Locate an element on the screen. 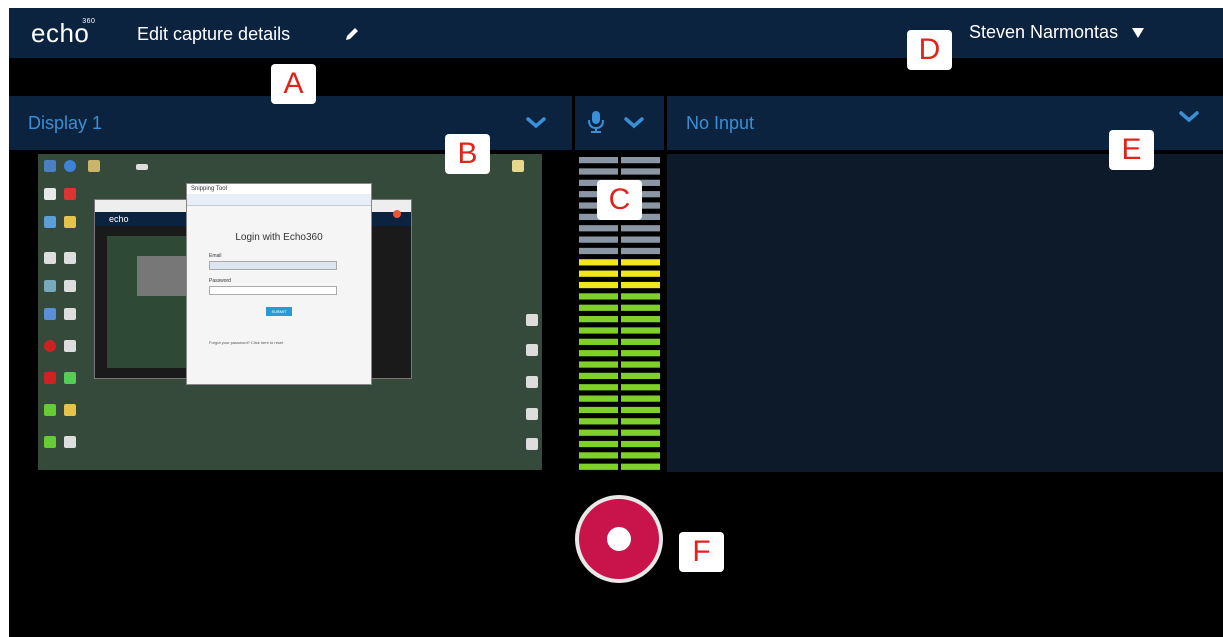  callout-f: F is located at coordinates (701, 552).